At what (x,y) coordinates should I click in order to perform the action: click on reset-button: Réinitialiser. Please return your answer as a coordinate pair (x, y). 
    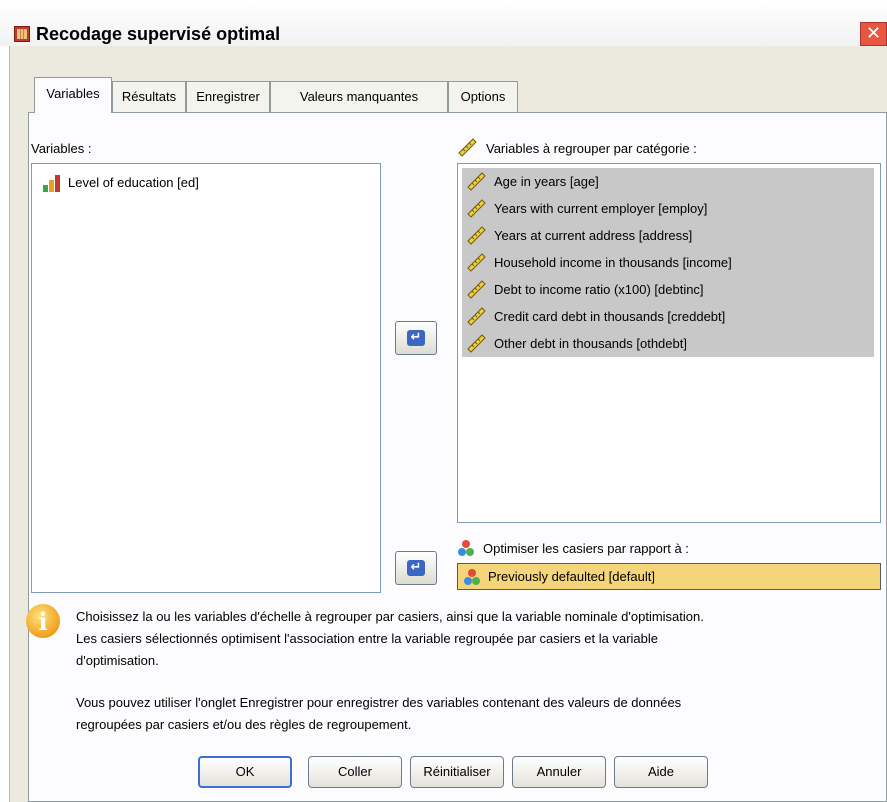
    Looking at the image, I should click on (457, 772).